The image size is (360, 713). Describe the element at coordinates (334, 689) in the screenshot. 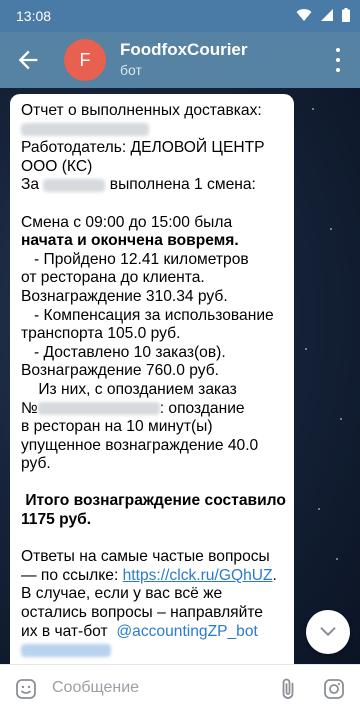

I see `camera-icon` at that location.